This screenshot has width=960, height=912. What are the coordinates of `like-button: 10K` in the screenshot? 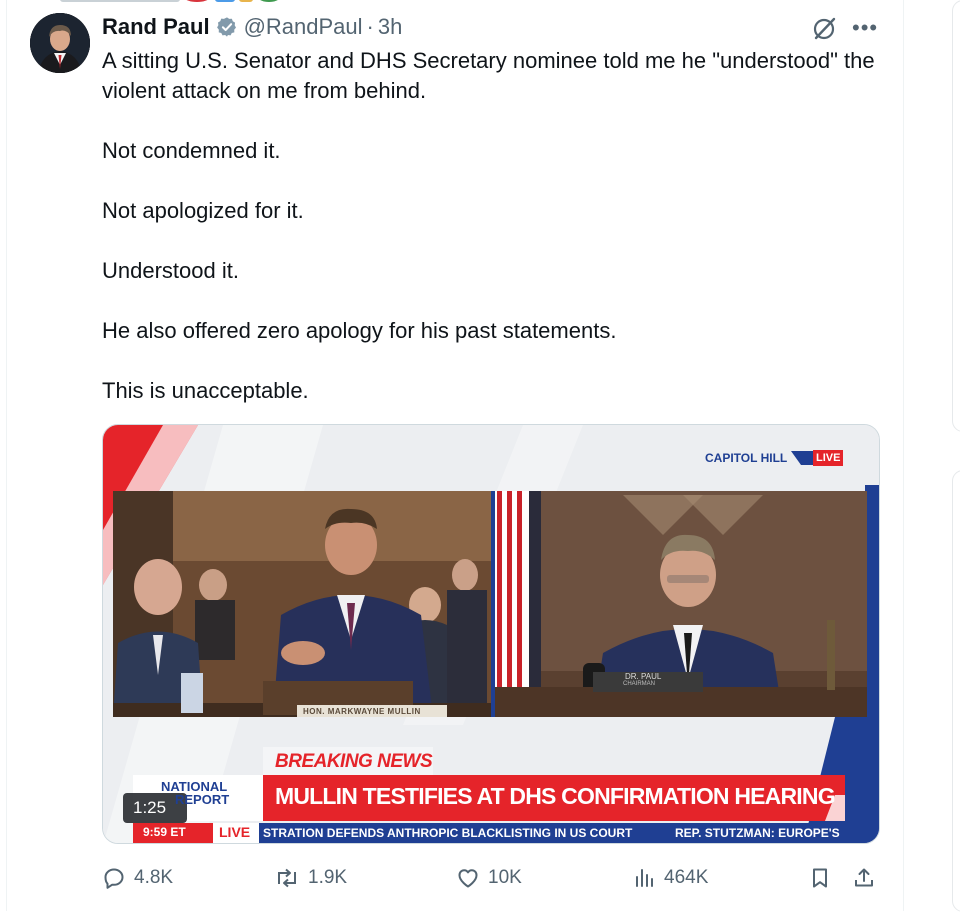 It's located at (489, 878).